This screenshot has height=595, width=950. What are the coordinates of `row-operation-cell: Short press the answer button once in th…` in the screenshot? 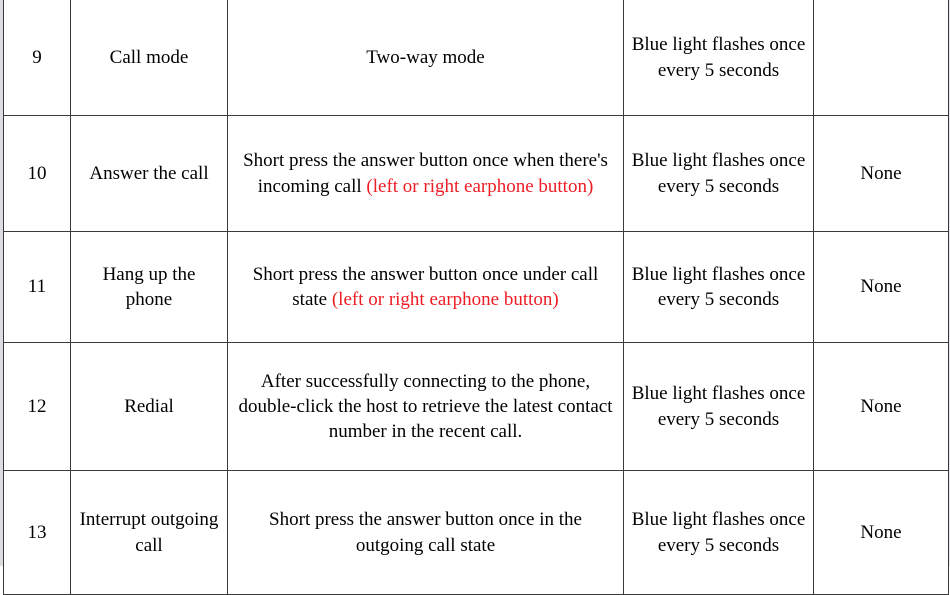 It's located at (425, 532).